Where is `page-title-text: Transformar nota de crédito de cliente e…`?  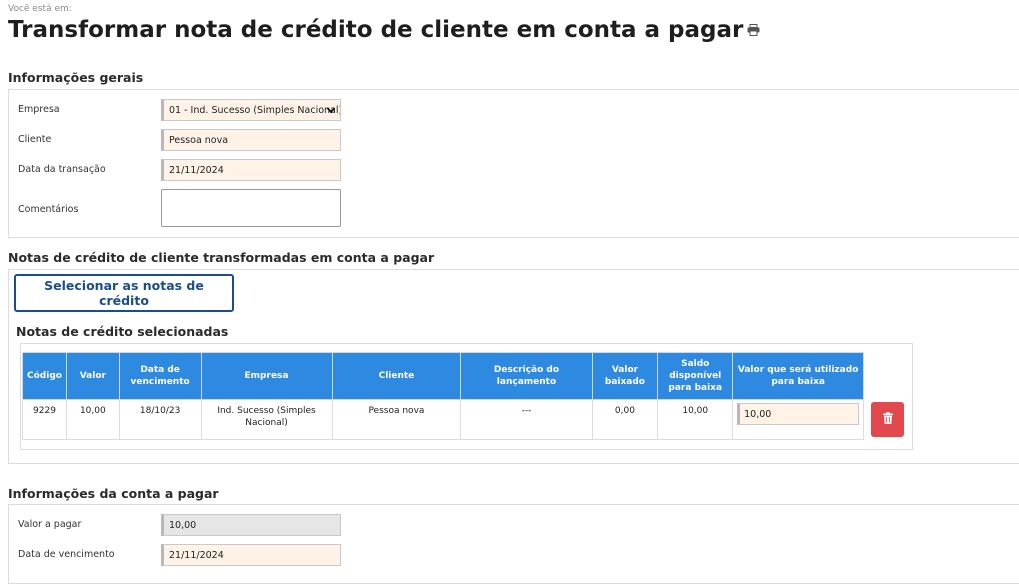 page-title-text: Transformar nota de crédito de cliente e… is located at coordinates (376, 30).